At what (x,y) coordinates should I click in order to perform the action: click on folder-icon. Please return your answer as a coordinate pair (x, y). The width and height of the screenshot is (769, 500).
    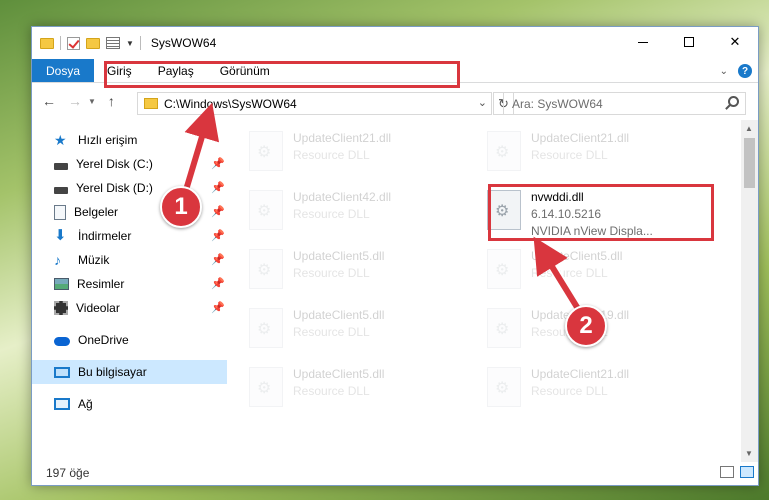
    Looking at the image, I should click on (47, 43).